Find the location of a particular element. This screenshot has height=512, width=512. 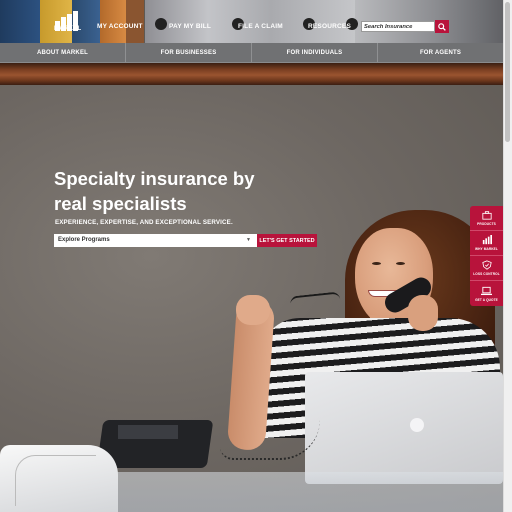

search-box is located at coordinates (398, 26).